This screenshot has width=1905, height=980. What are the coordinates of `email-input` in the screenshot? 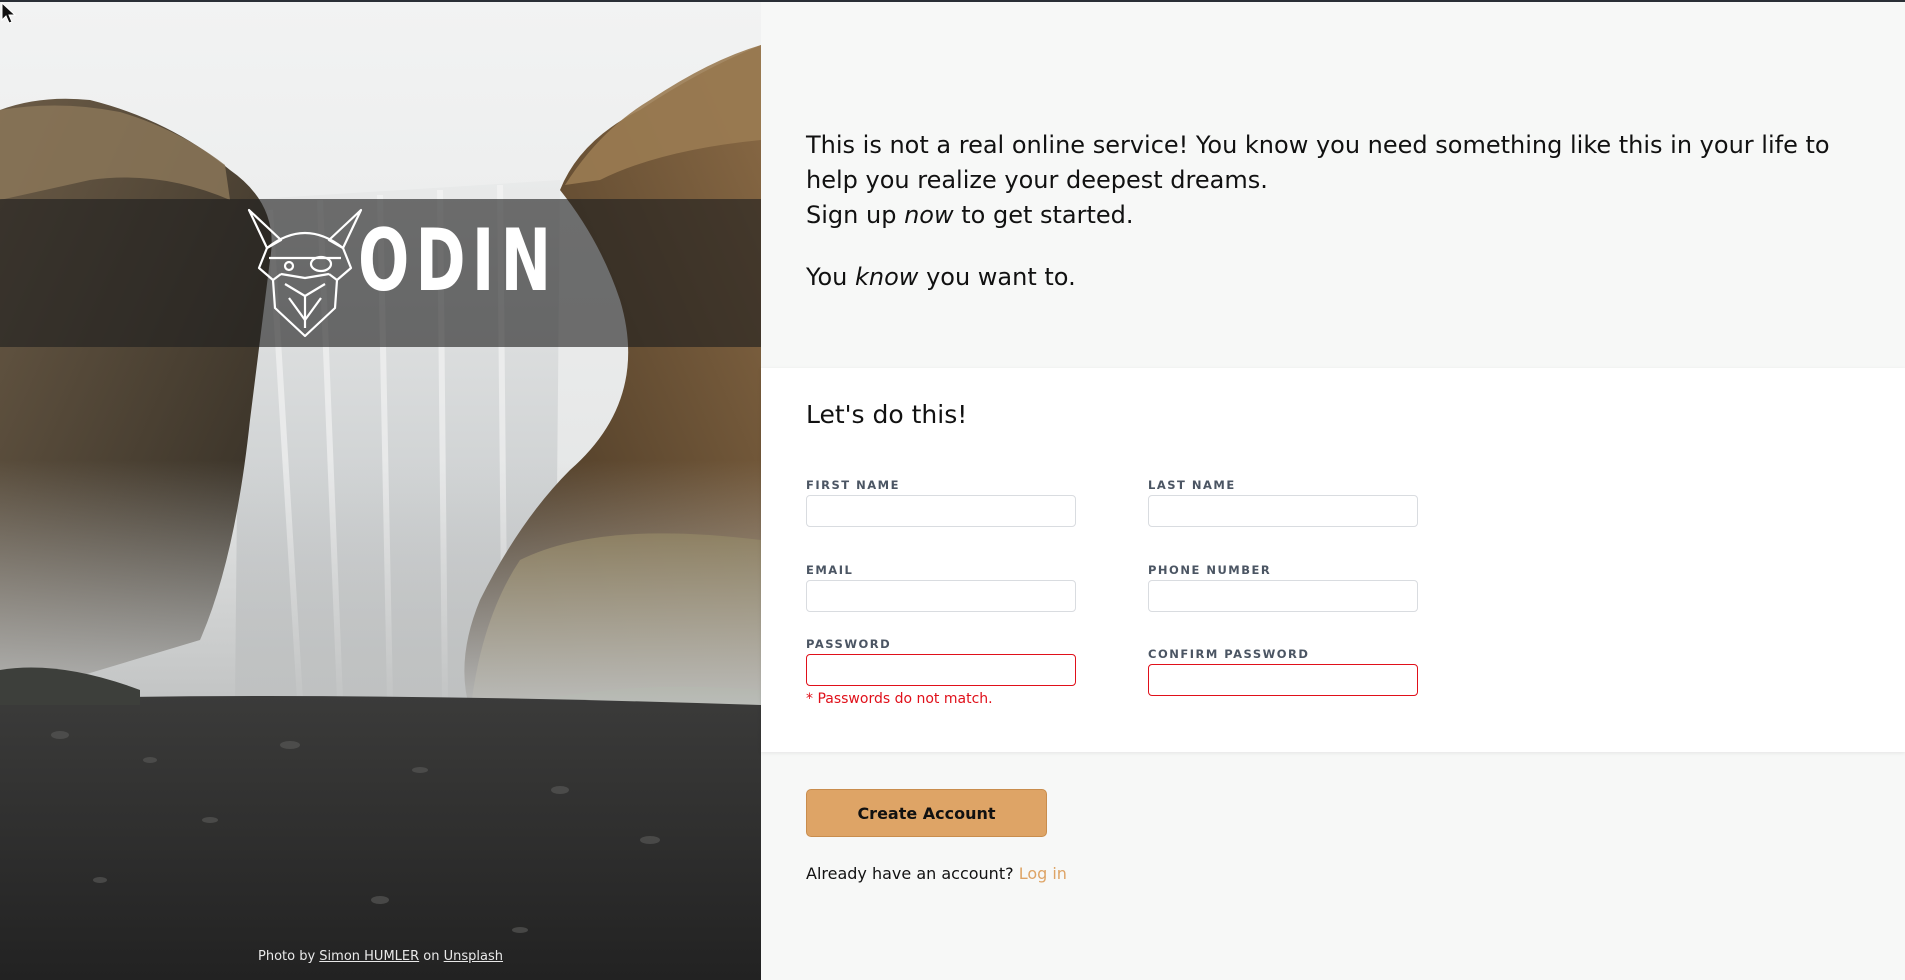 It's located at (941, 596).